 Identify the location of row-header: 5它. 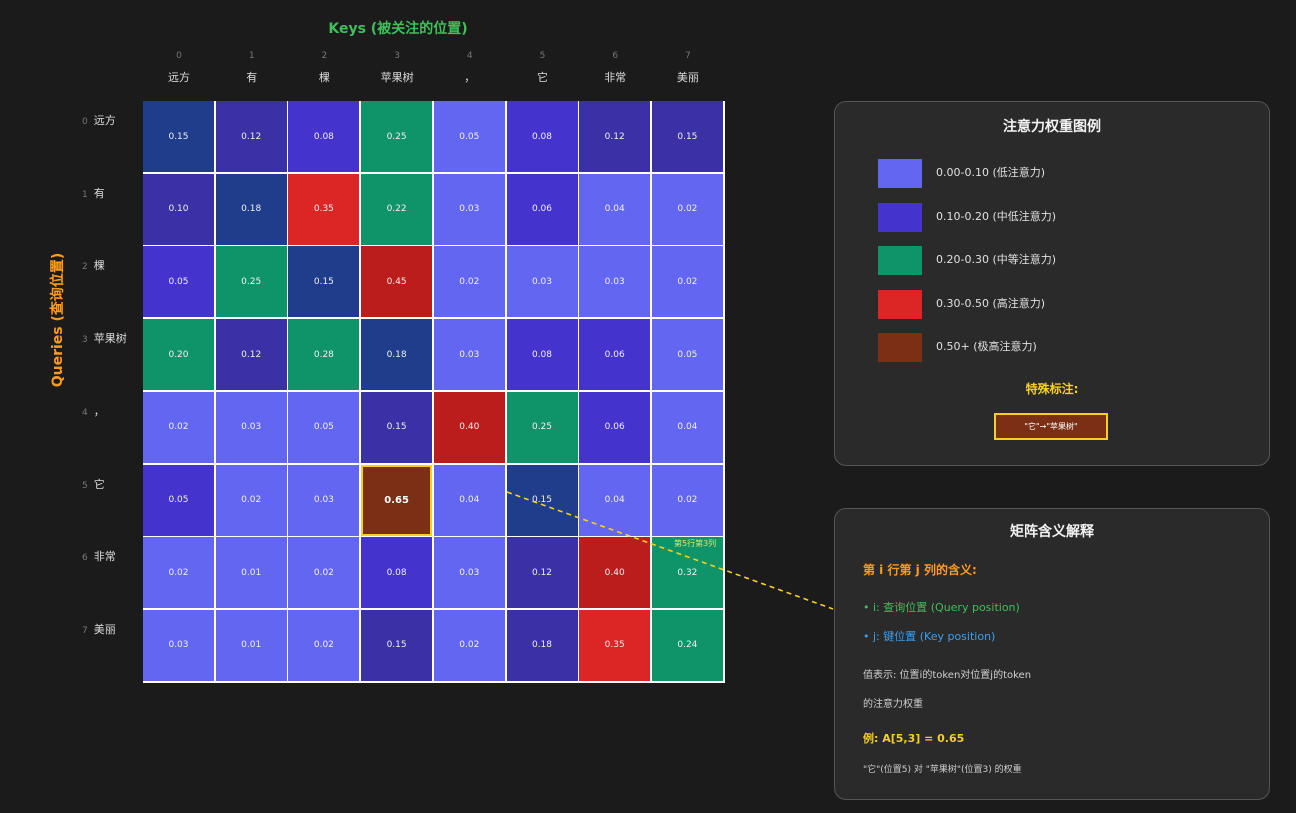
(93, 485).